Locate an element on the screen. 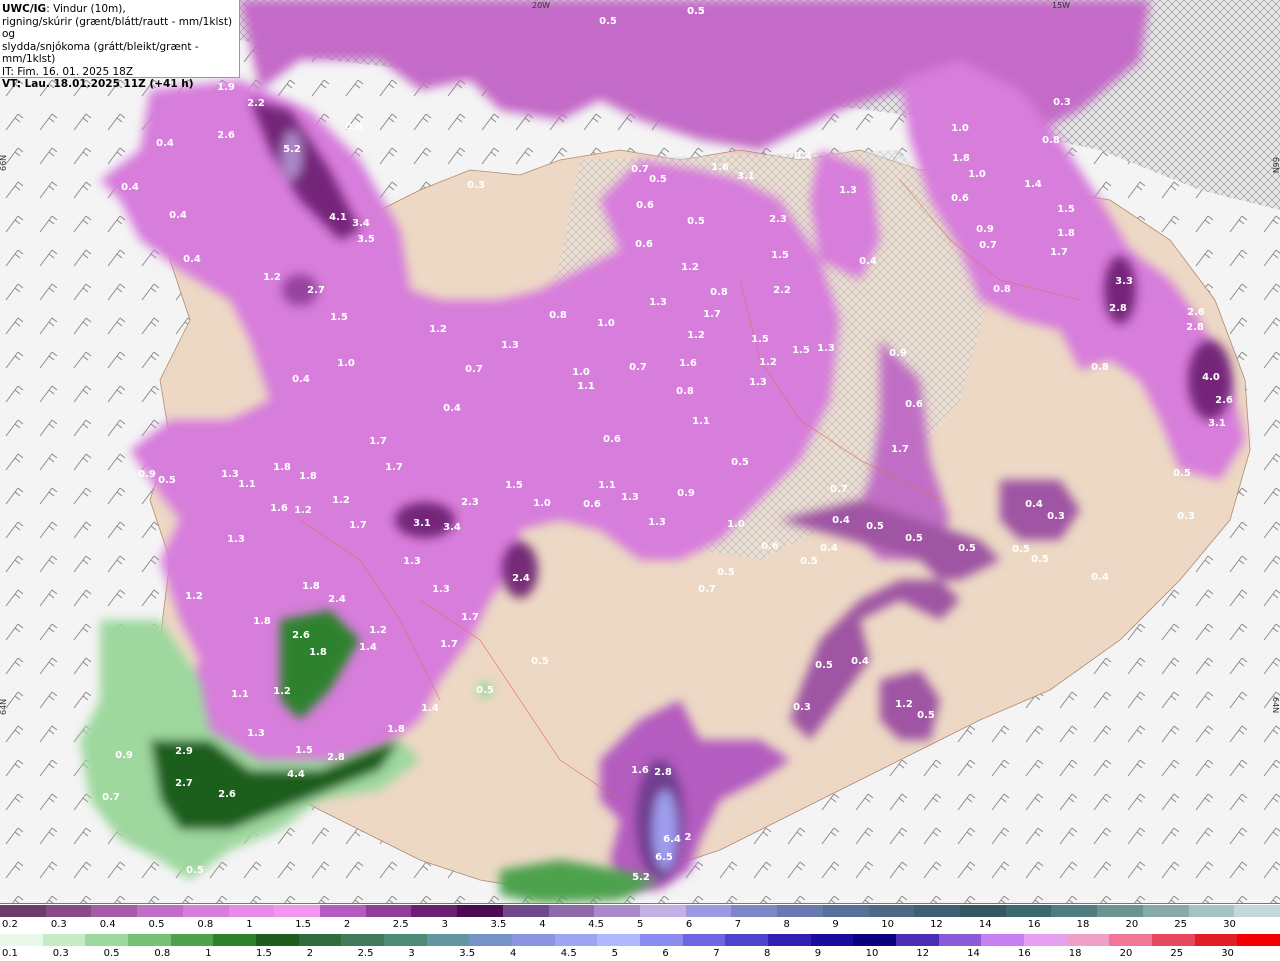 Image resolution: width=1280 pixels, height=961 pixels. precip-value-label: 2 is located at coordinates (688, 837).